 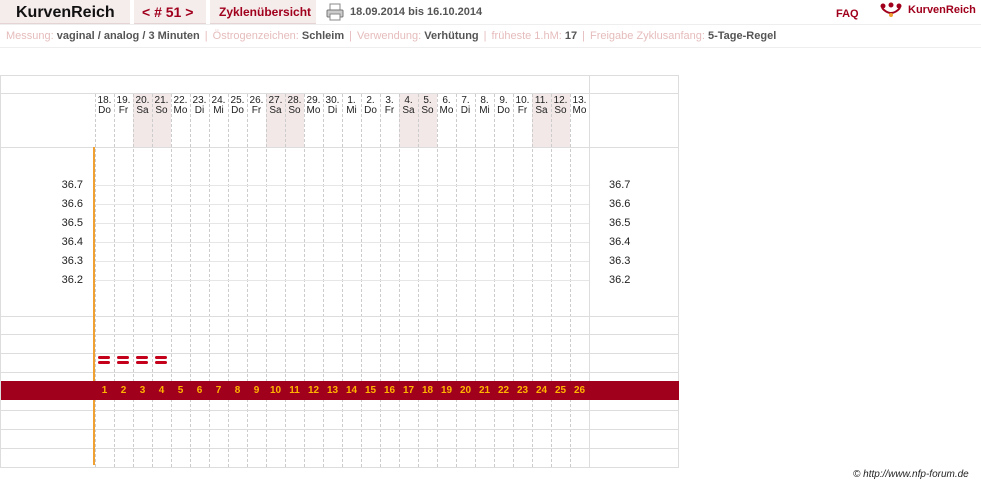 I want to click on cycle-day-number: 10, so click(x=275, y=390).